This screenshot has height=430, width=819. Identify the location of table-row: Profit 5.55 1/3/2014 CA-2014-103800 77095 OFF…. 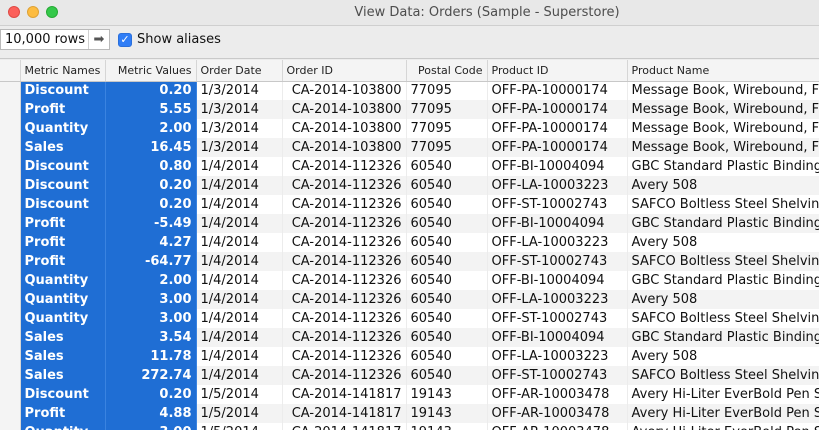
(409, 109).